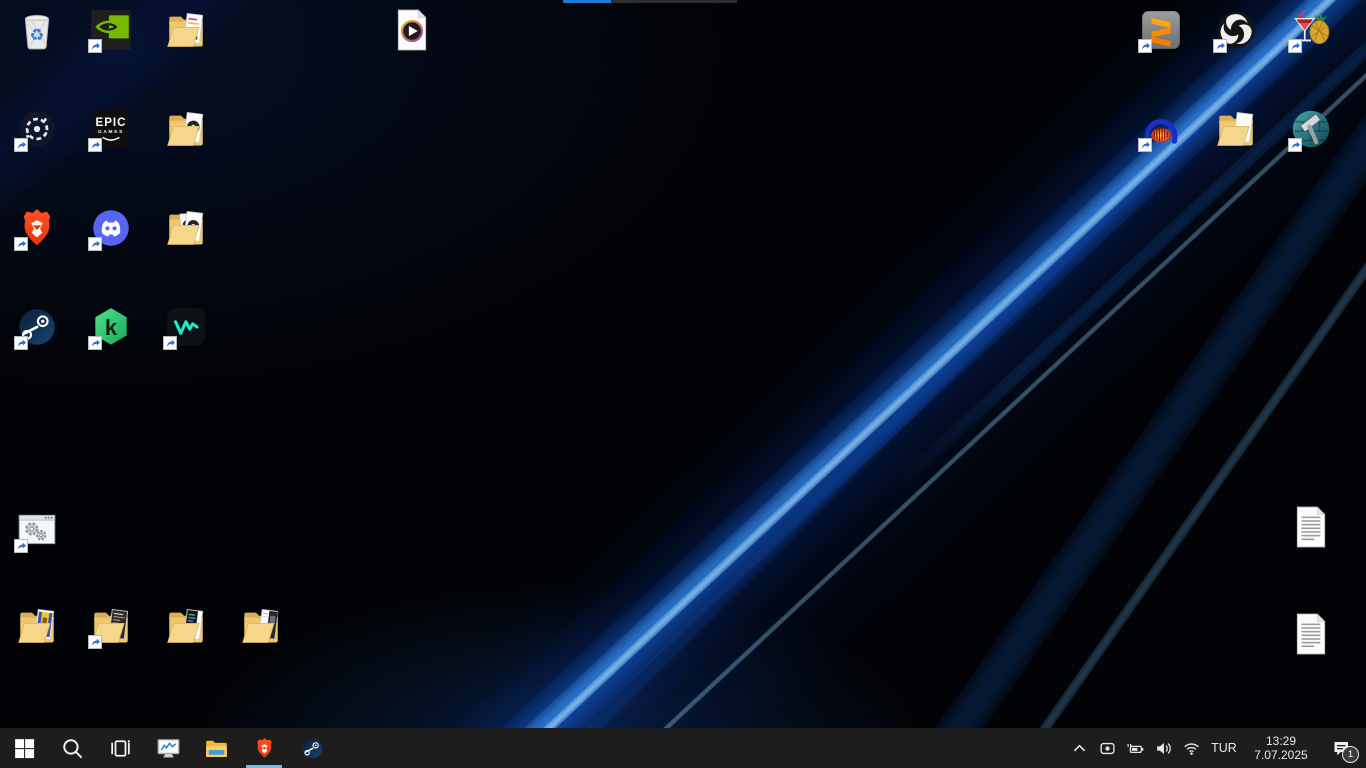 The width and height of the screenshot is (1366, 768). I want to click on depo-icon, so click(37, 626).